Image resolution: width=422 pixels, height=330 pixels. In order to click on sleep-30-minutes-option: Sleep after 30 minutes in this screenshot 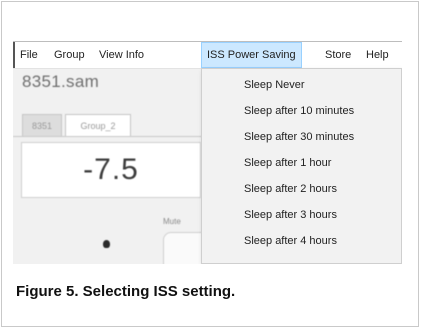, I will do `click(301, 137)`.